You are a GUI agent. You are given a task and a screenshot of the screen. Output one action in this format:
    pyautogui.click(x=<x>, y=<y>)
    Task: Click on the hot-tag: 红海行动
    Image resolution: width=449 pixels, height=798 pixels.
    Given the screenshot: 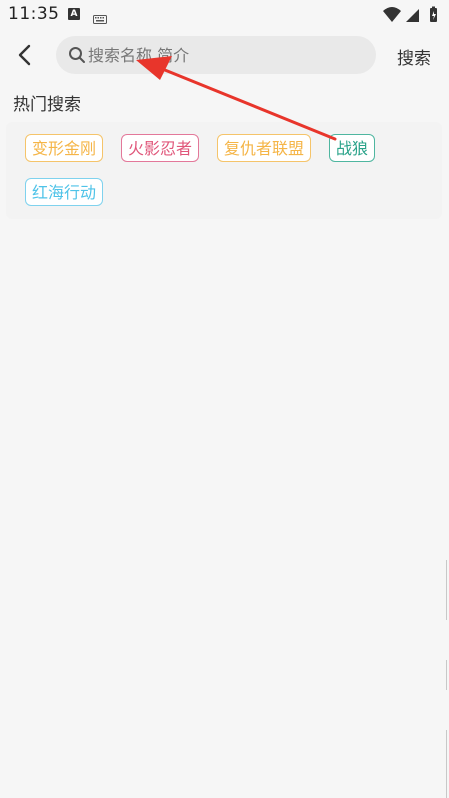 What is the action you would take?
    pyautogui.click(x=64, y=192)
    